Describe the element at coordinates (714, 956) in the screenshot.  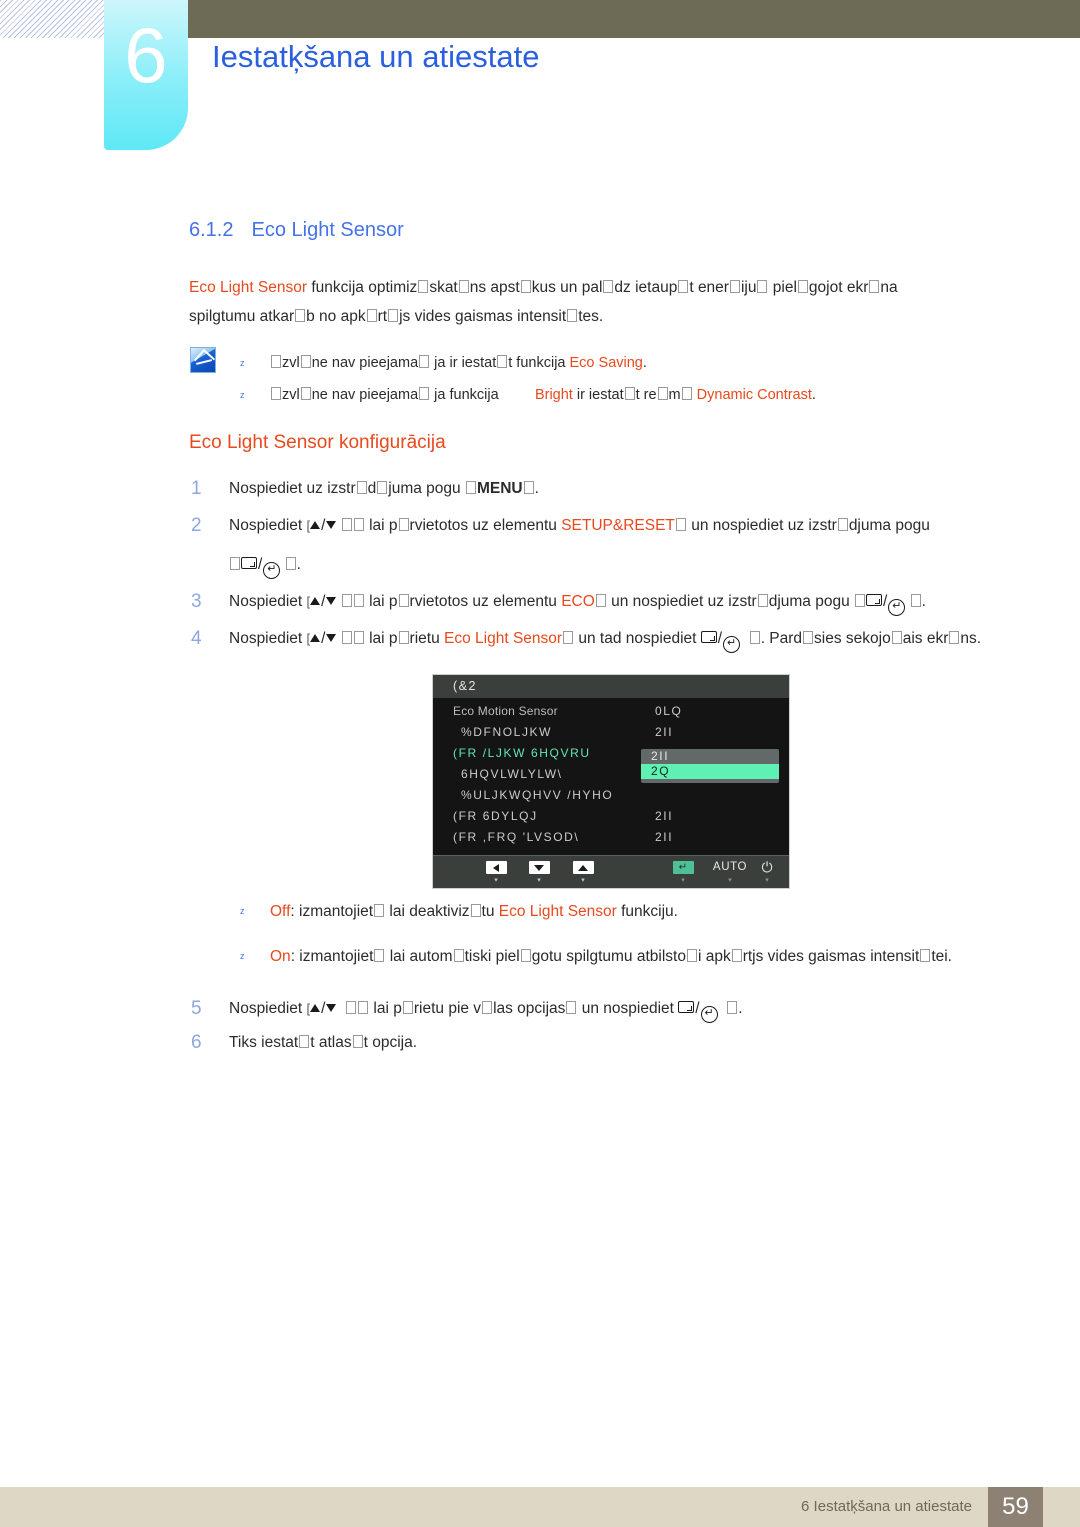
I see `opt2-text-5: i apk` at that location.